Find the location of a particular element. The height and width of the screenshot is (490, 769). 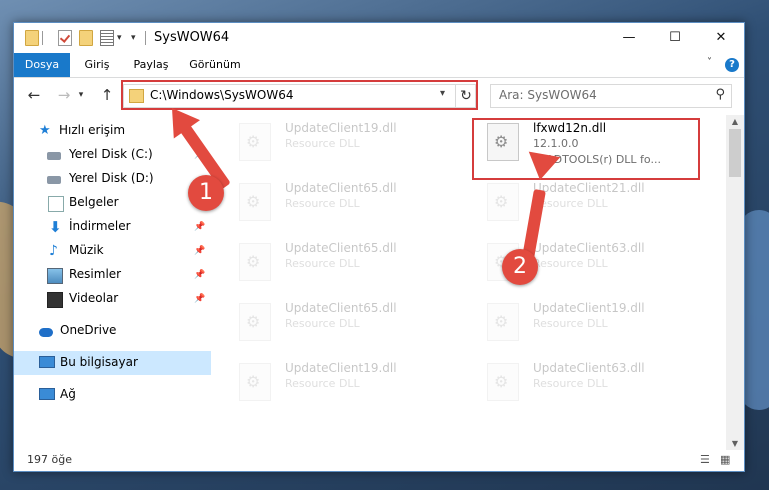

properties-check-icon is located at coordinates (65, 38).